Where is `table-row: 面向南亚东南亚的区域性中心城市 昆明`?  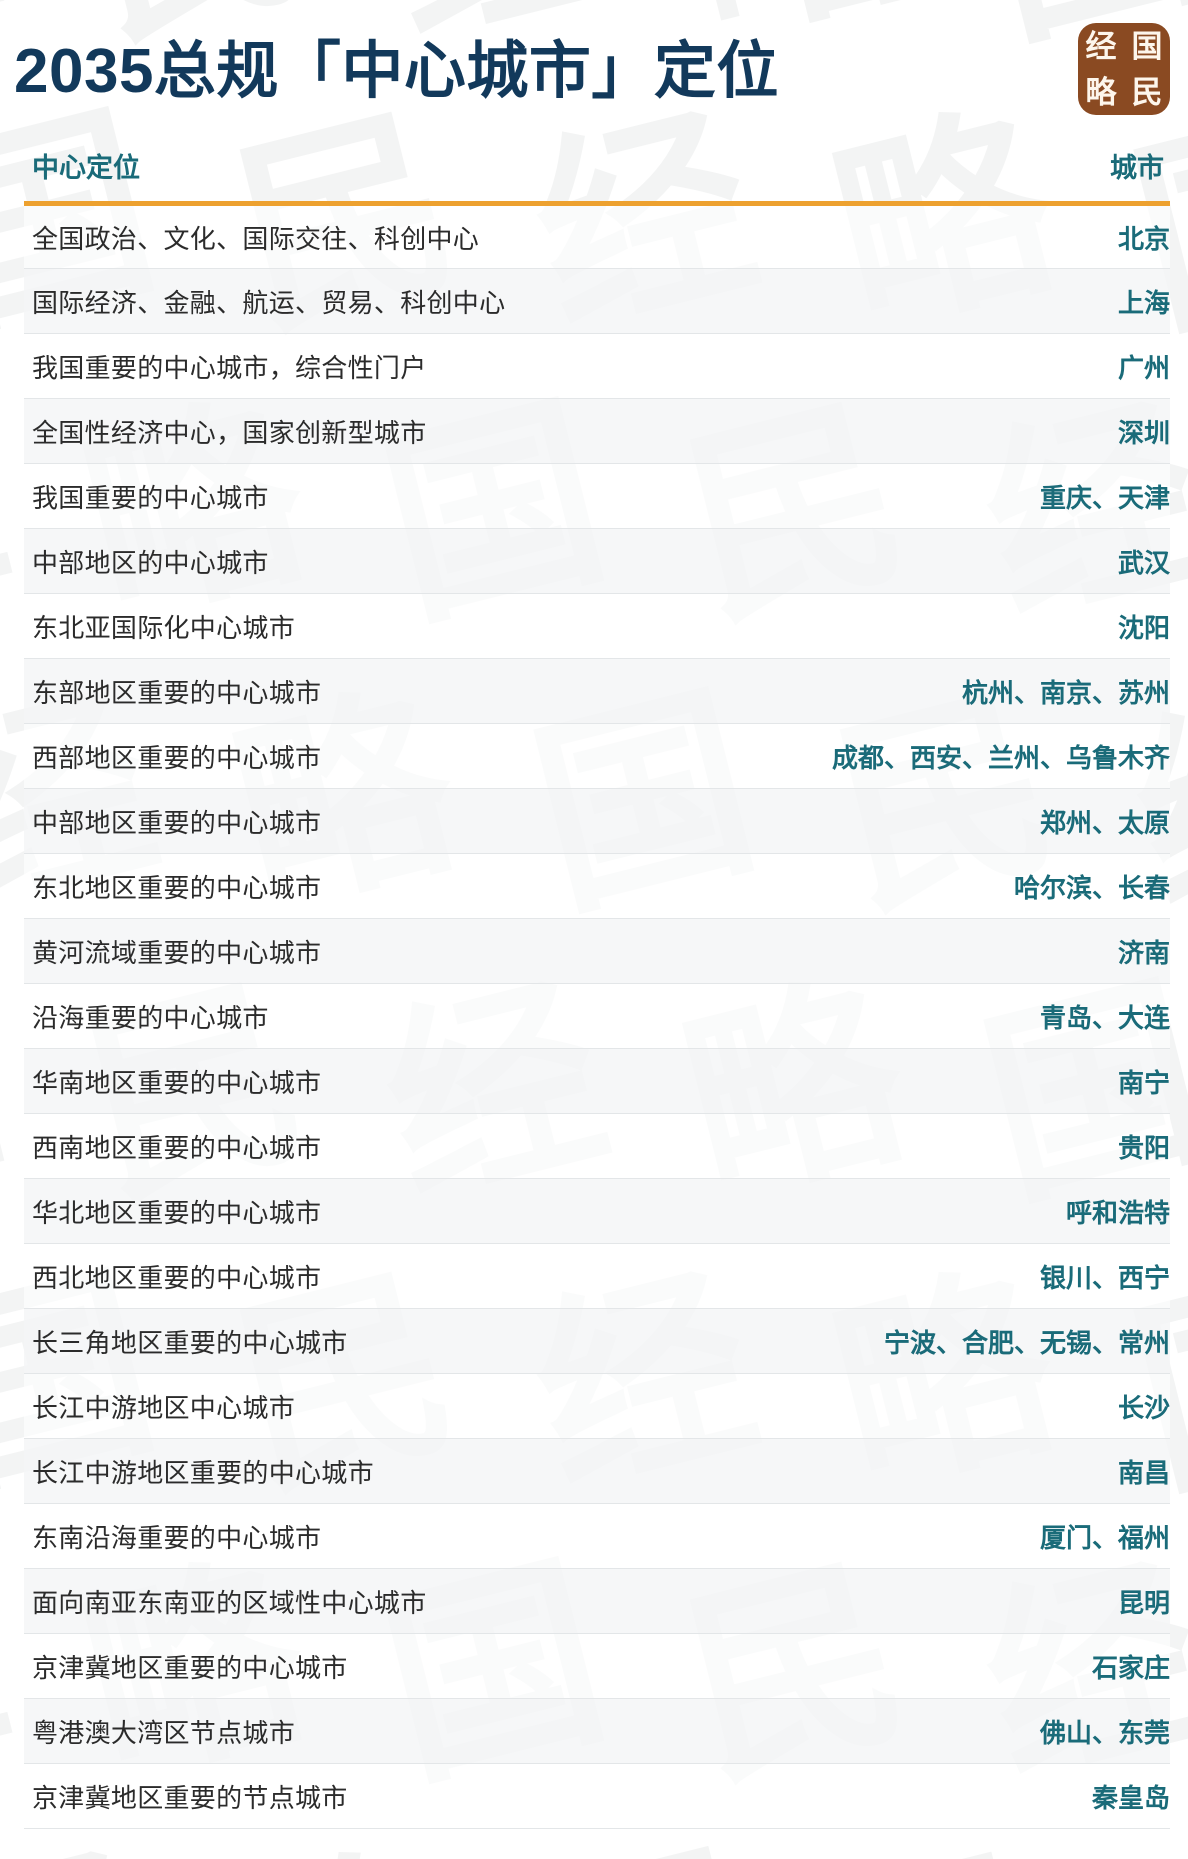
table-row: 面向南亚东南亚的区域性中心城市 昆明 is located at coordinates (597, 1601).